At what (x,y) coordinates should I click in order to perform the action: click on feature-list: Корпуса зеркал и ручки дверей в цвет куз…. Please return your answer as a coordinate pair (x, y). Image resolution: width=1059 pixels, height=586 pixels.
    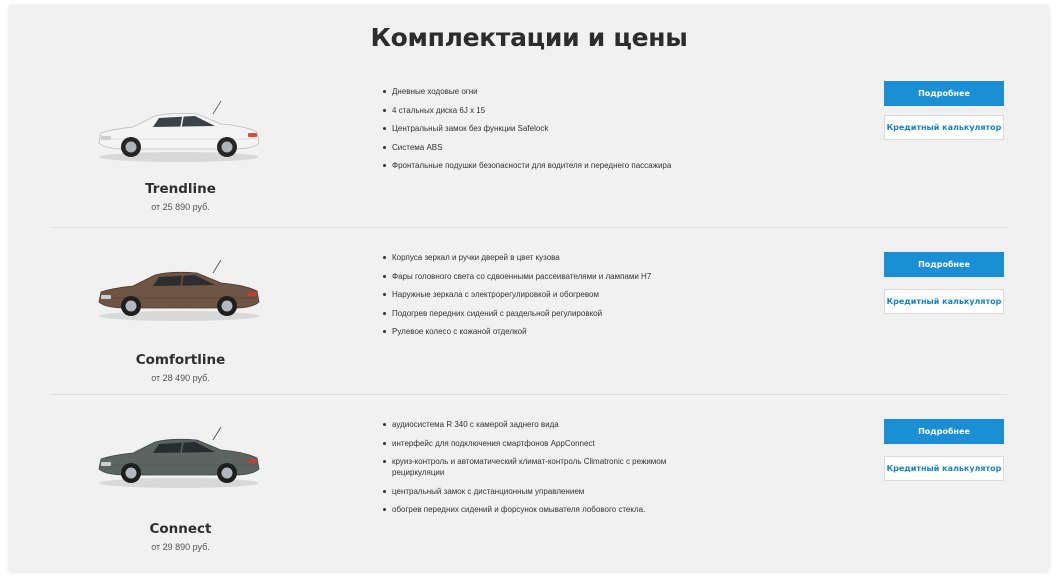
    Looking at the image, I should click on (546, 298).